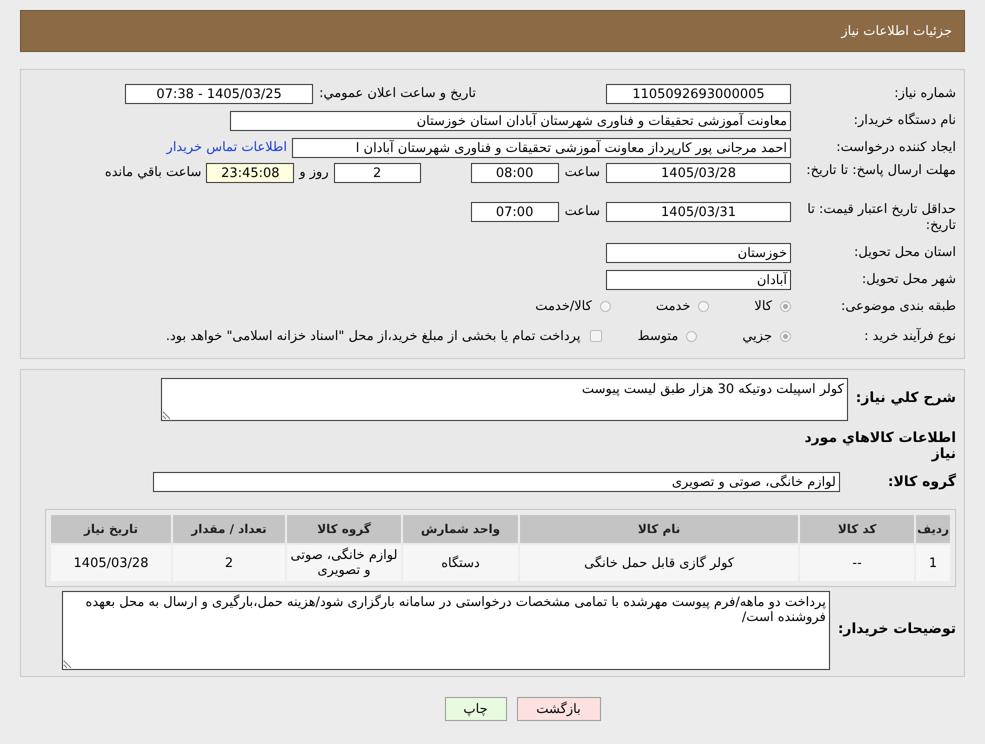 The width and height of the screenshot is (985, 744). I want to click on back-button: بازگشت, so click(558, 709).